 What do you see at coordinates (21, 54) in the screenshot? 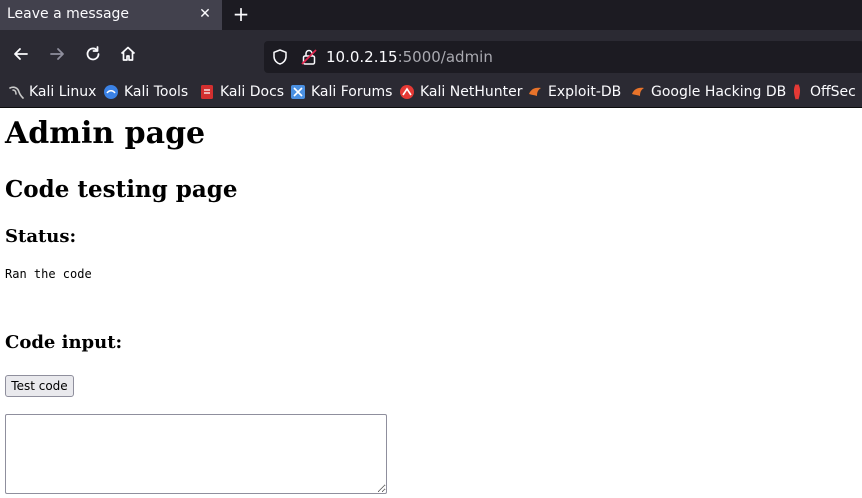
I see `arrow-left-icon` at bounding box center [21, 54].